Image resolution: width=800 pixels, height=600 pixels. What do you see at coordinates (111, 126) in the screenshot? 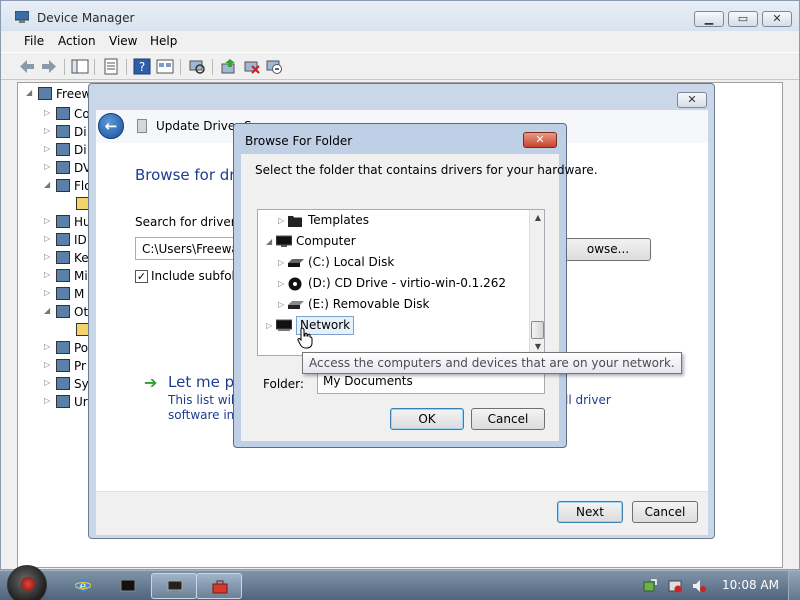
I see `back-button: ←` at bounding box center [111, 126].